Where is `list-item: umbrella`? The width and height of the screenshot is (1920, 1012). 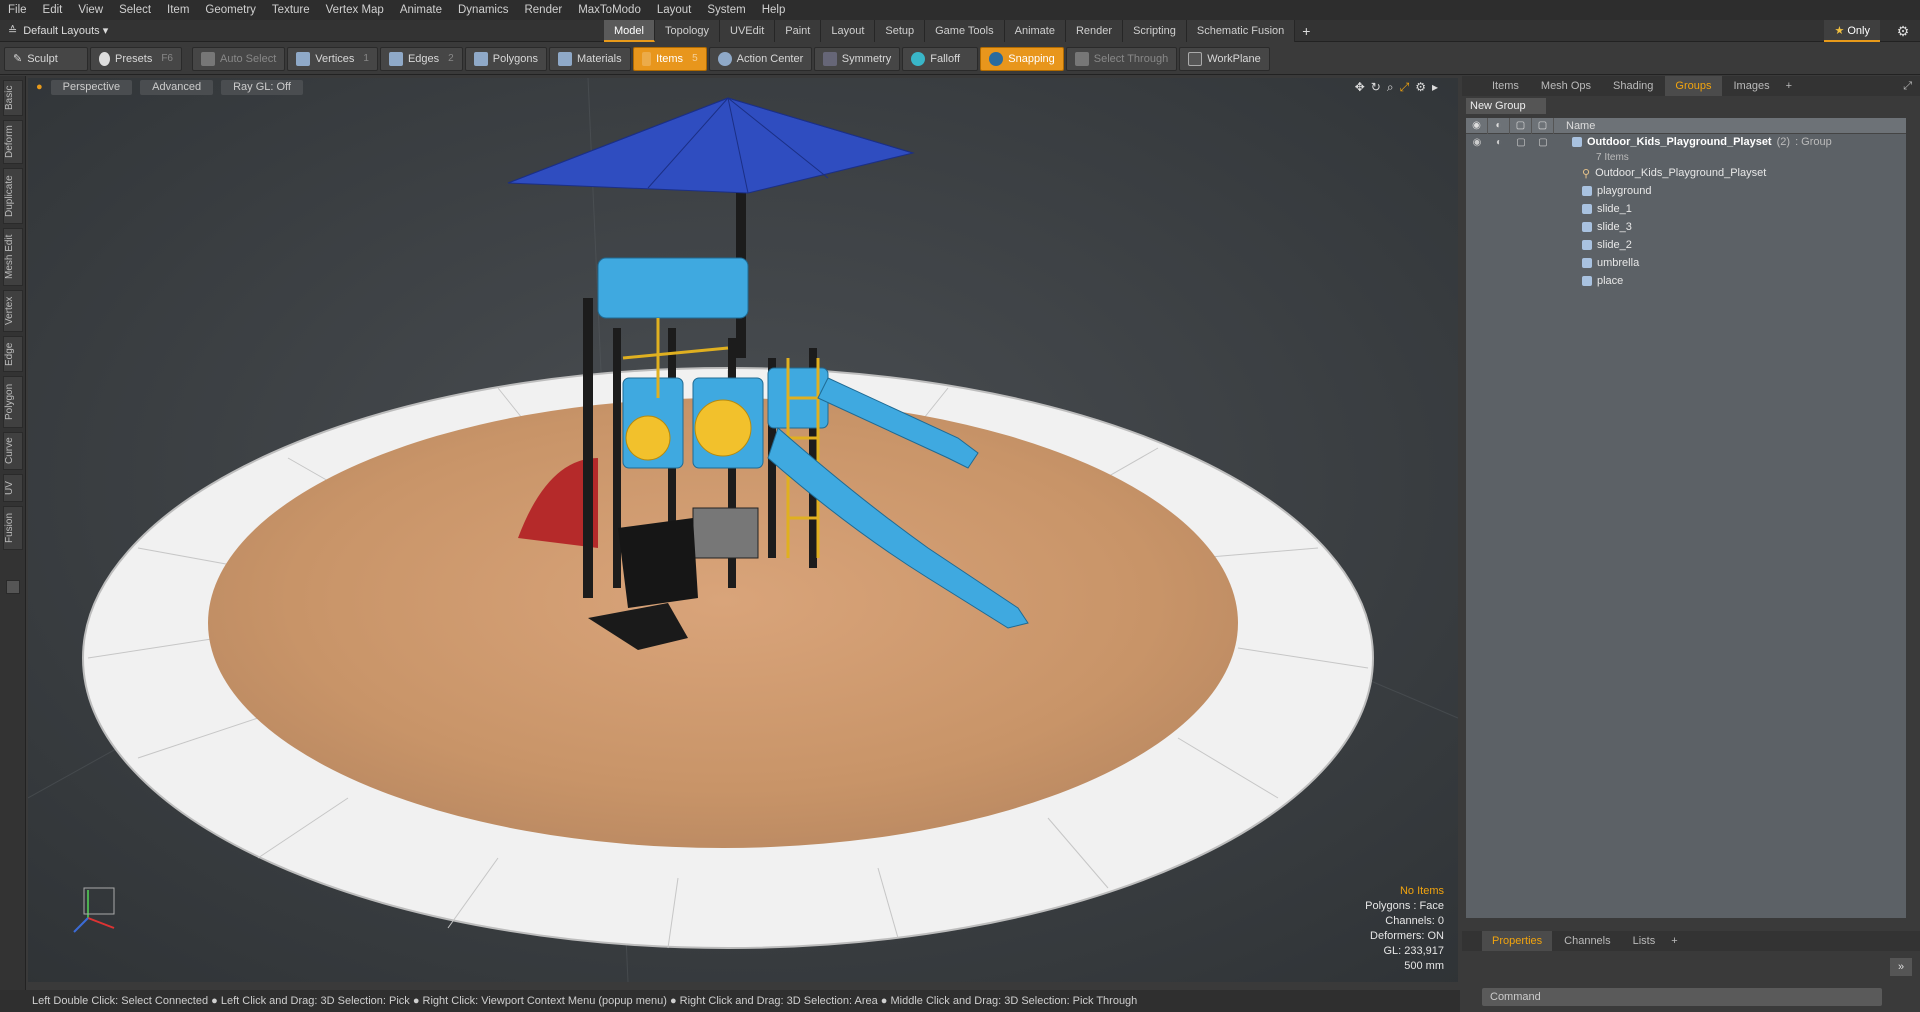 list-item: umbrella is located at coordinates (1686, 263).